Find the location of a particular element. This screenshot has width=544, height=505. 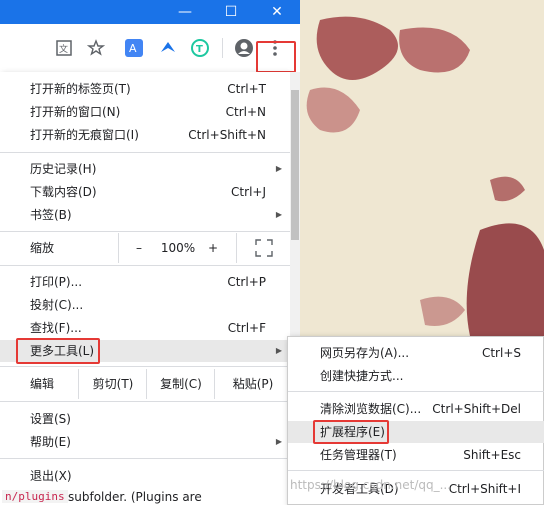

menu-bookmarks: 书签(B) ▶ is located at coordinates (145, 215).